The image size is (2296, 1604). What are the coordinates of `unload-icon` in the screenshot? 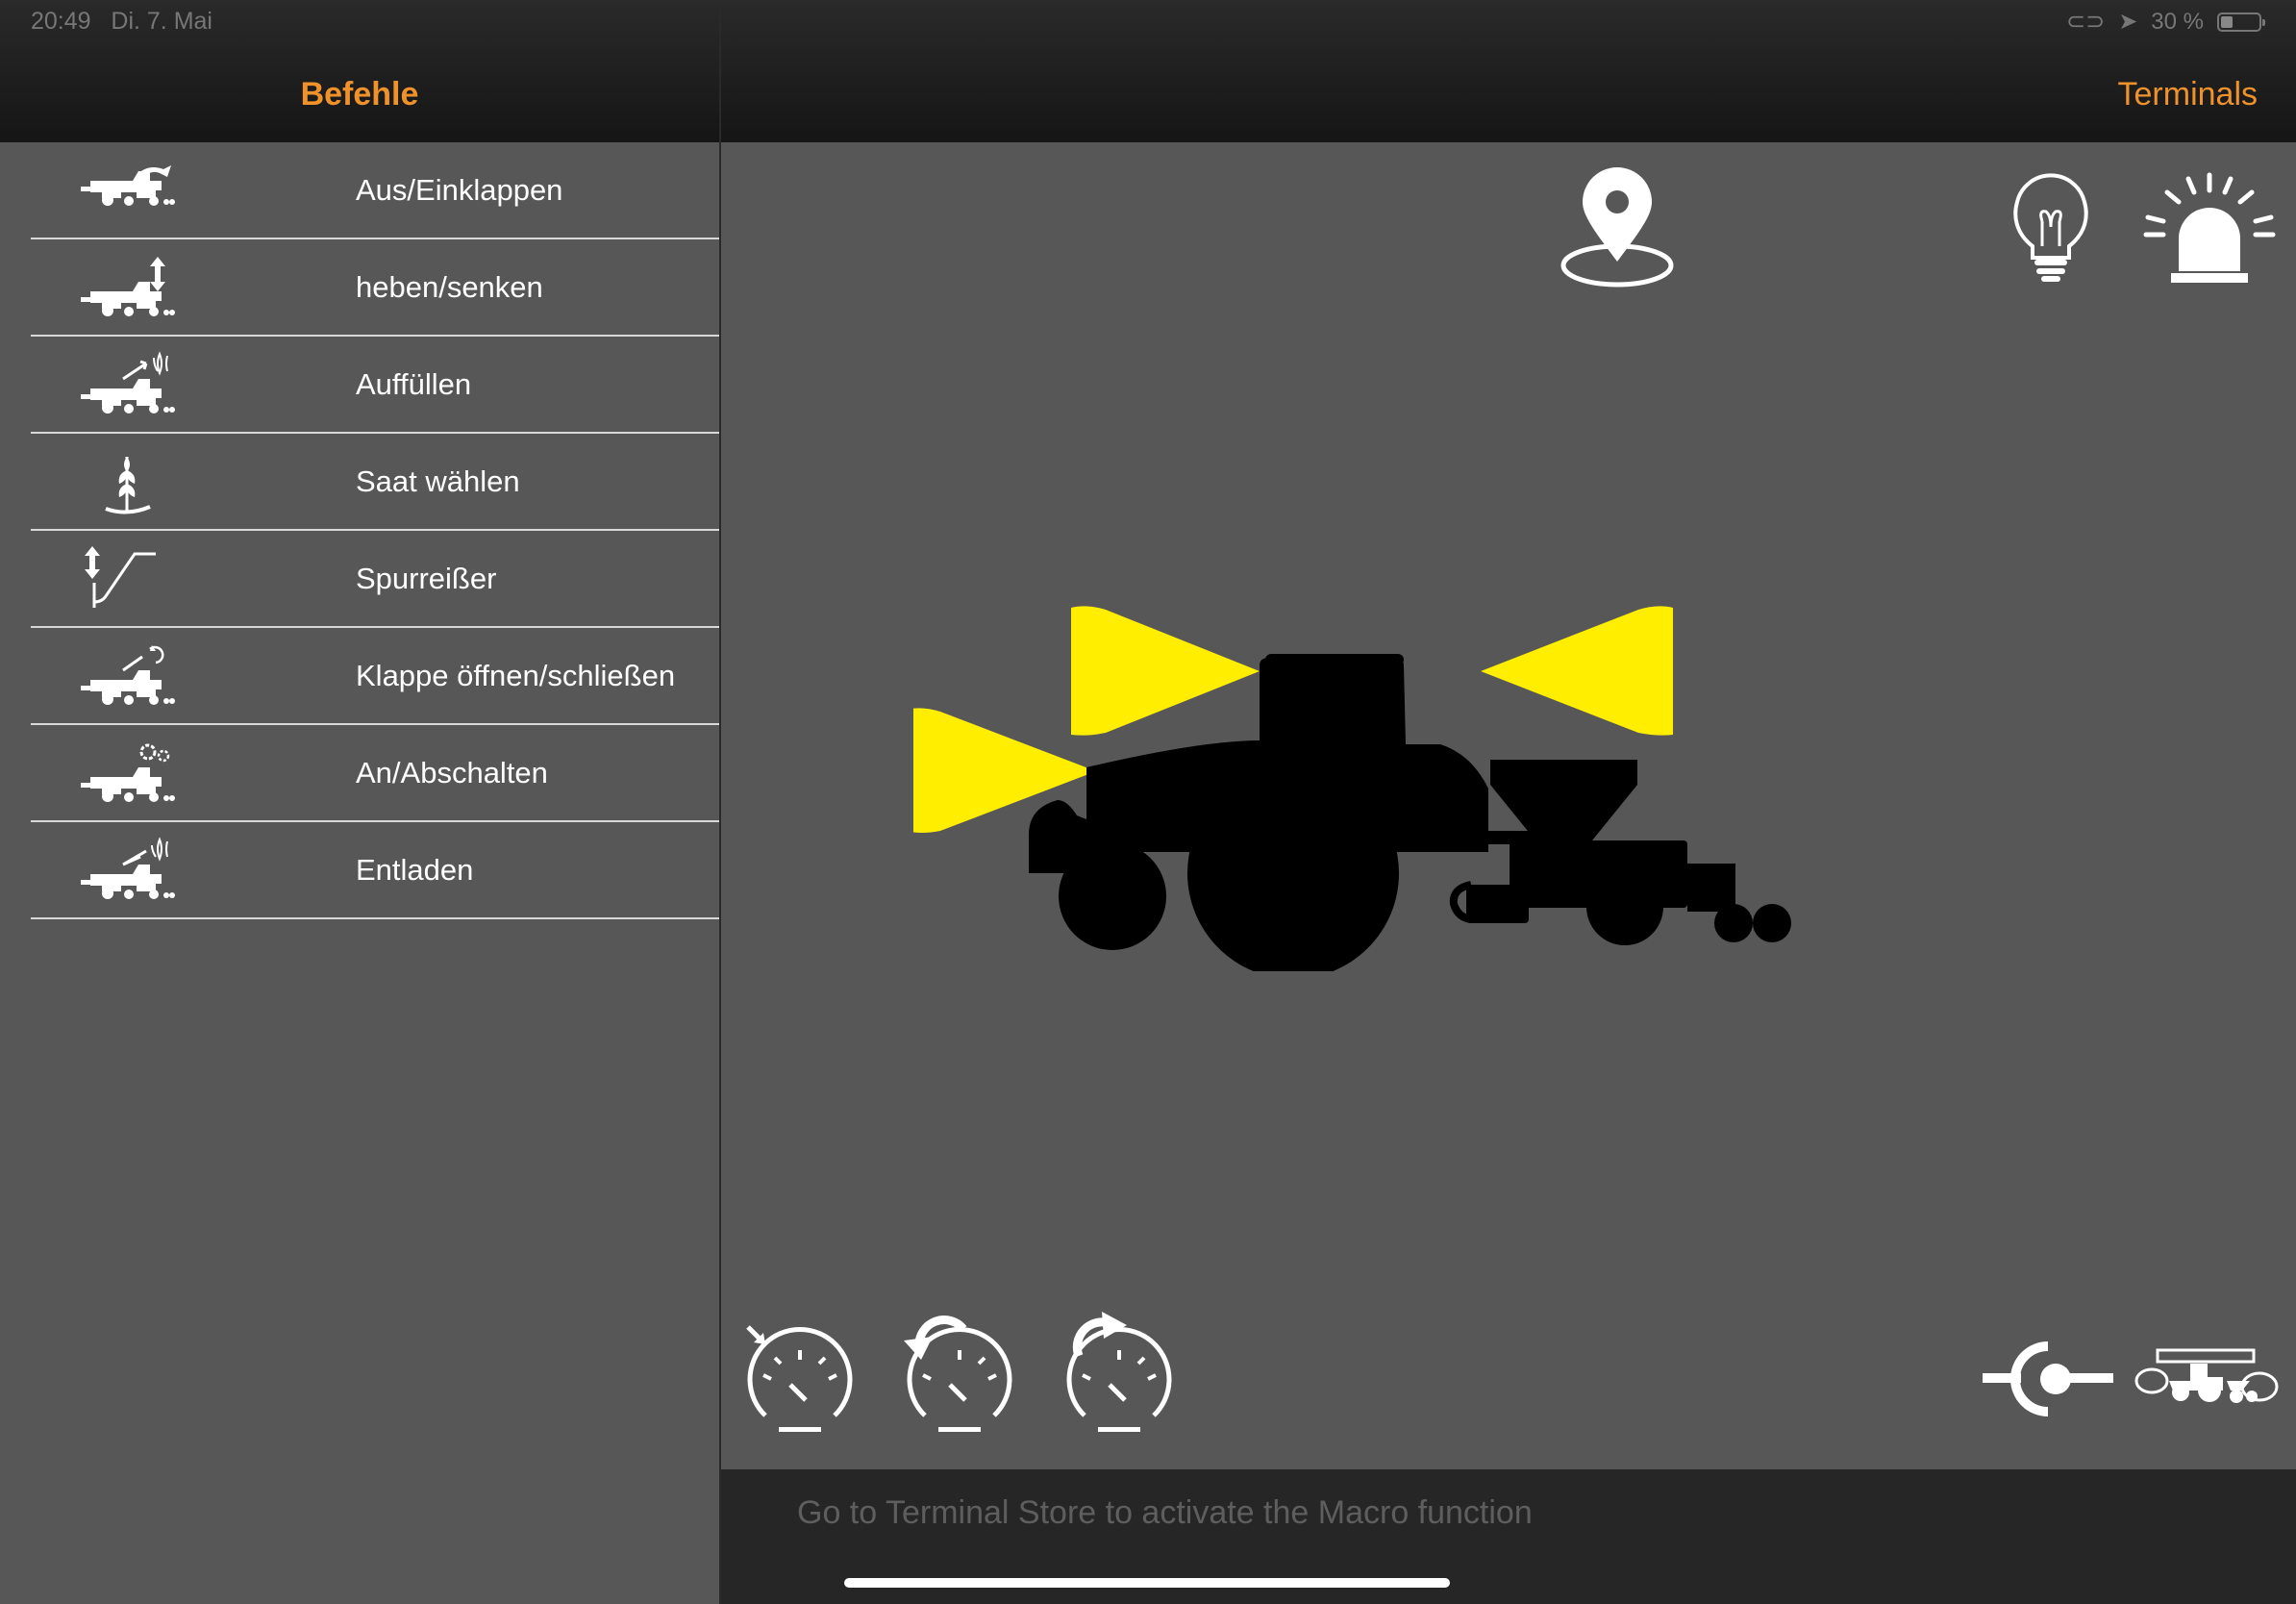 It's located at (127, 871).